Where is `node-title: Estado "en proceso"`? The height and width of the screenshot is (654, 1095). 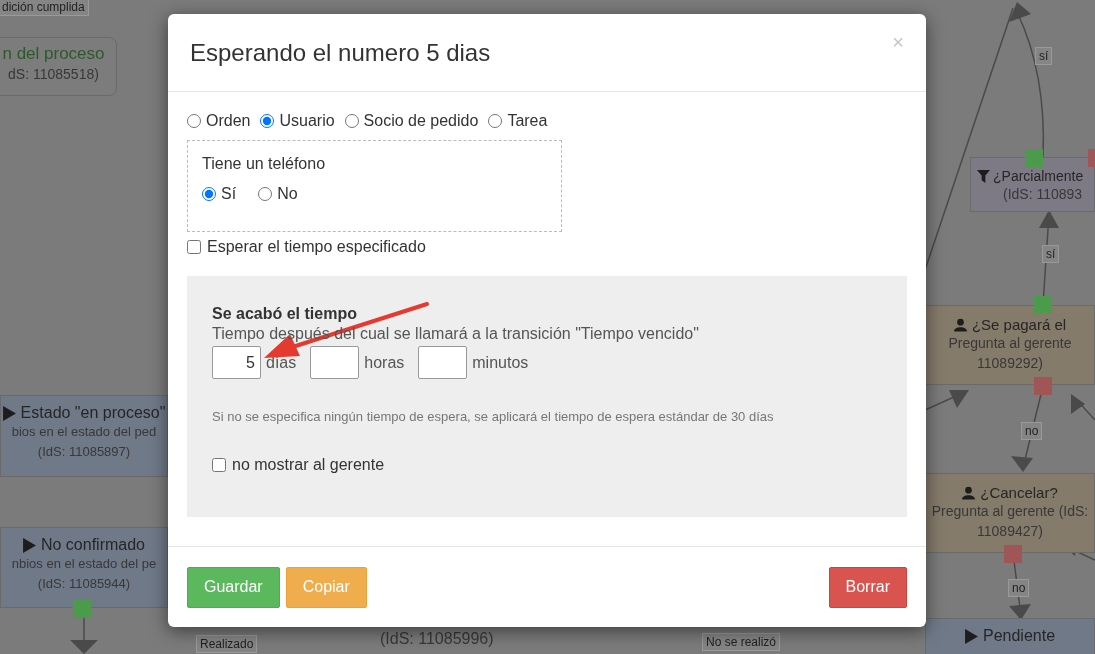
node-title: Estado "en proceso" is located at coordinates (93, 413).